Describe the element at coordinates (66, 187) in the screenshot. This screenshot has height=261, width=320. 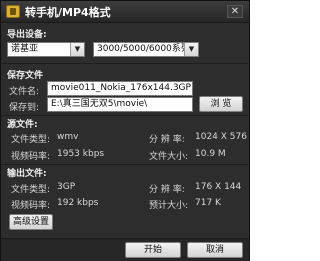
I see `output-type-value: 3GP` at that location.